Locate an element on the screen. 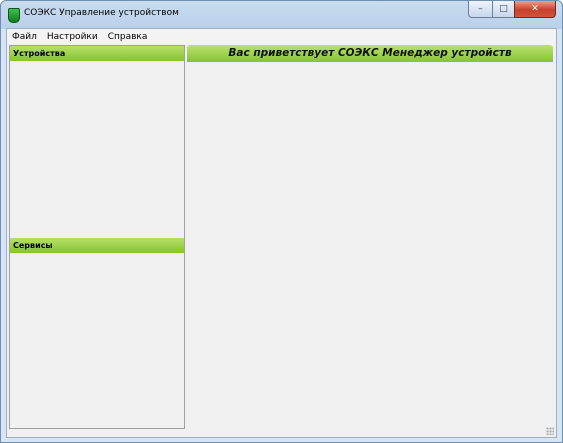 The image size is (563, 443). close-icon: ✕ is located at coordinates (535, 9).